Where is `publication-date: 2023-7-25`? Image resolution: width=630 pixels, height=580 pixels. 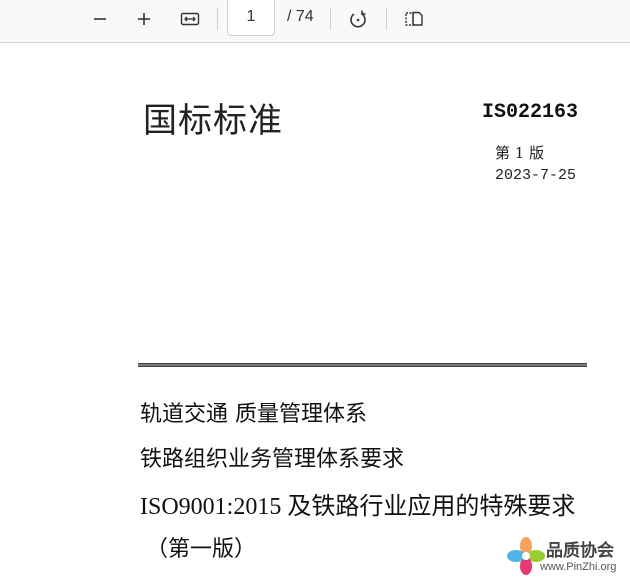
publication-date: 2023-7-25 is located at coordinates (536, 175).